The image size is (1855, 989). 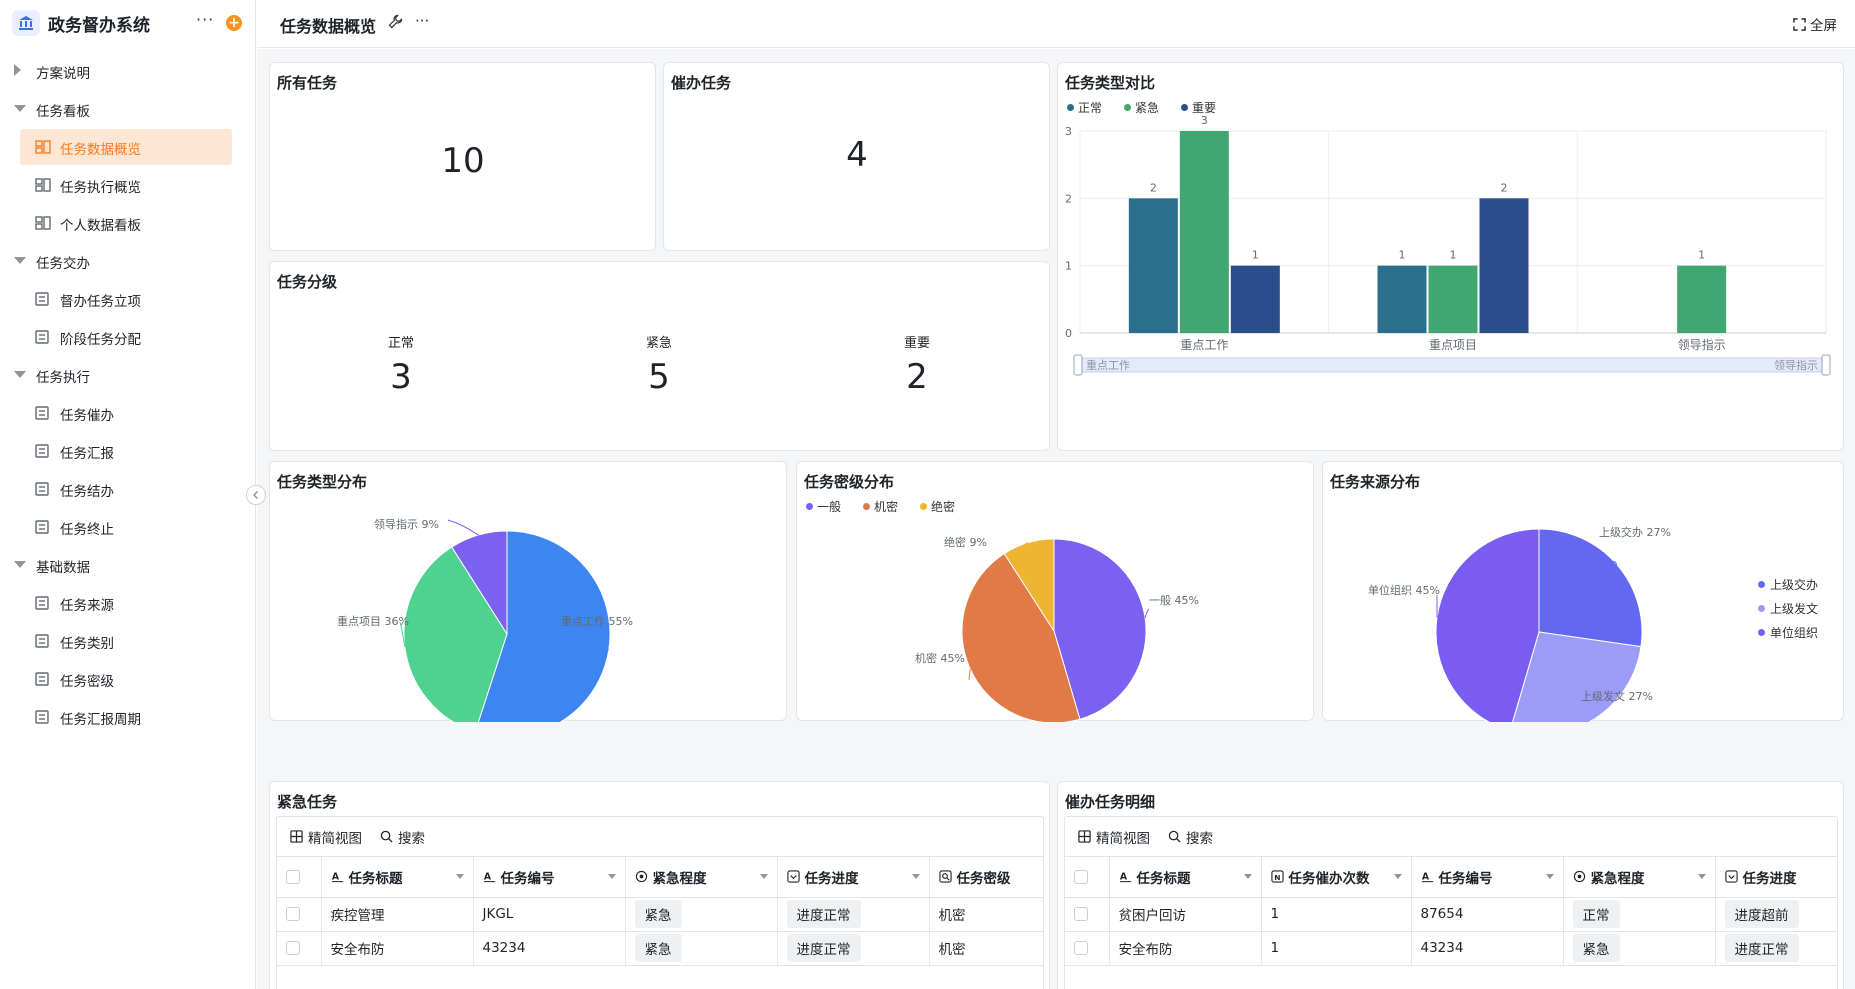 What do you see at coordinates (128, 299) in the screenshot?
I see `sidebar-item-project: 督办任务立项` at bounding box center [128, 299].